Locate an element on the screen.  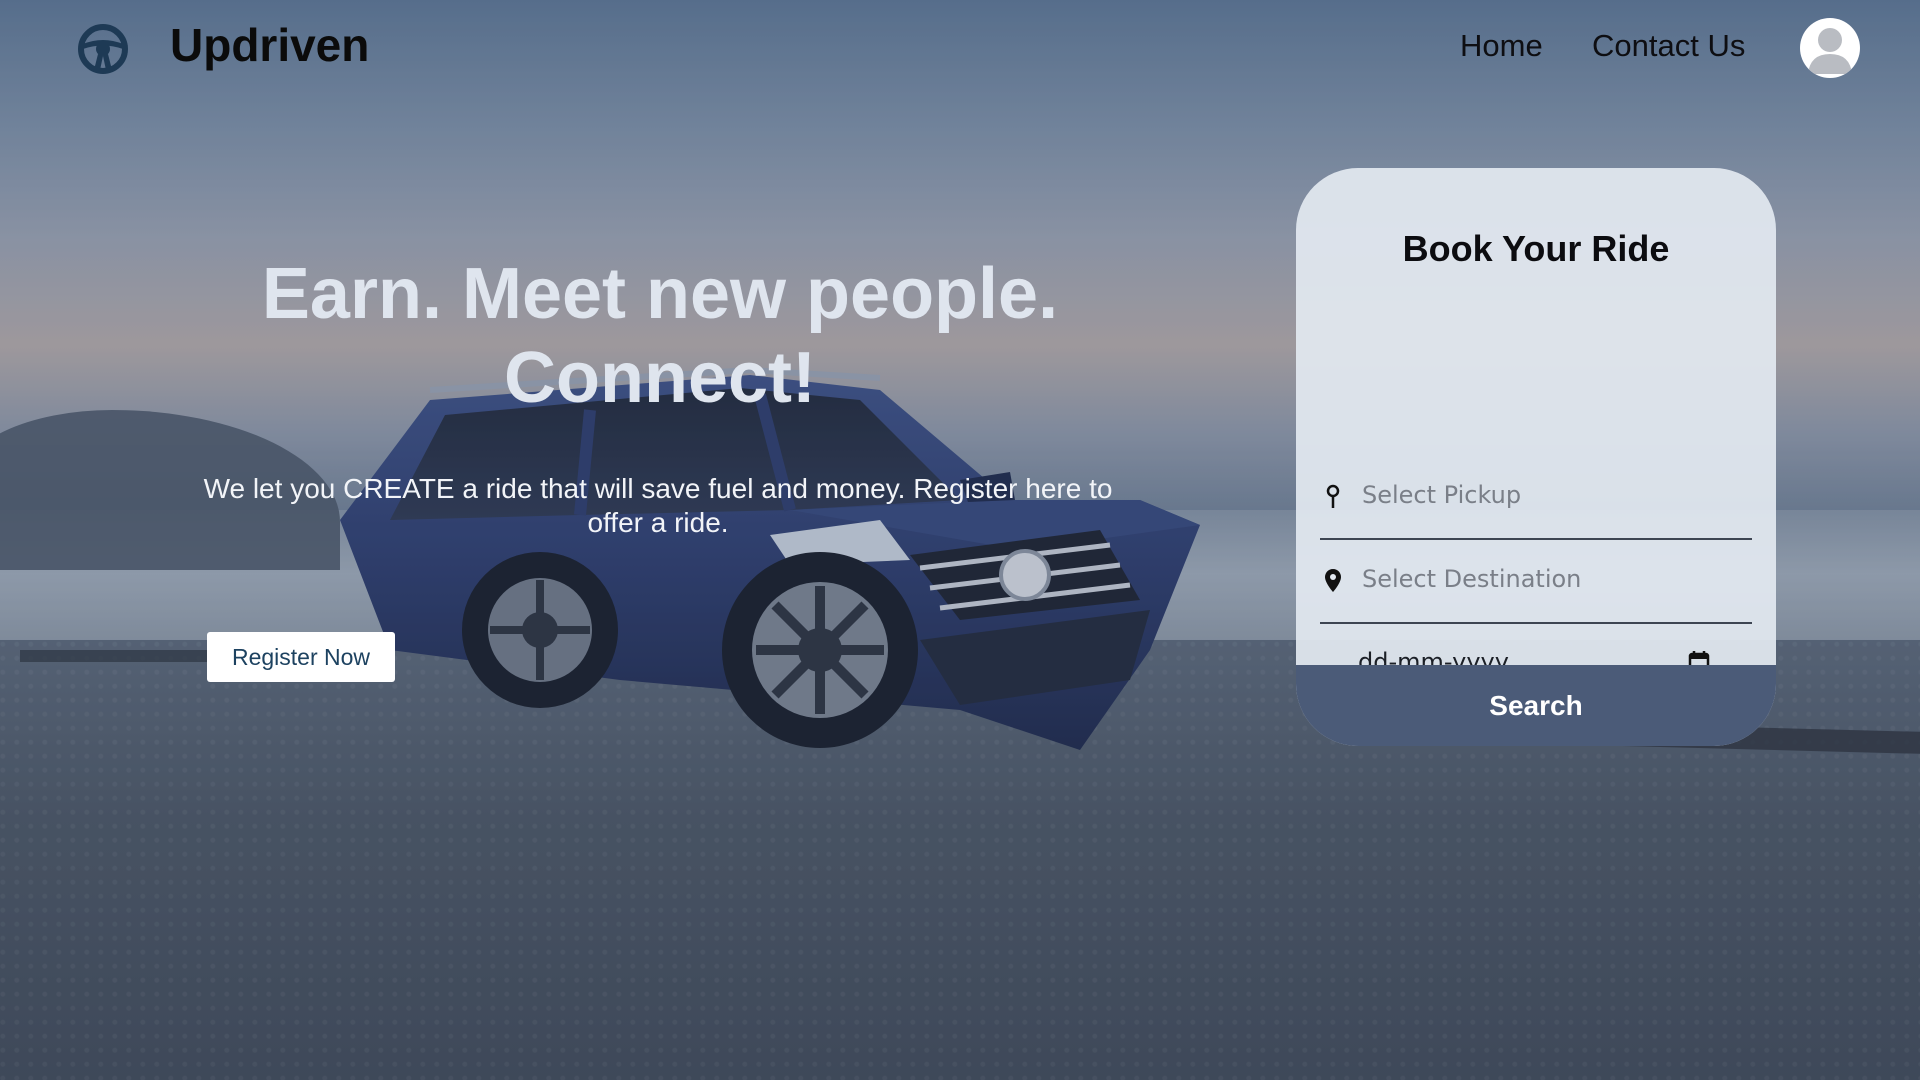
top-navbar: Updriven Home Contact Us is located at coordinates (960, 48).